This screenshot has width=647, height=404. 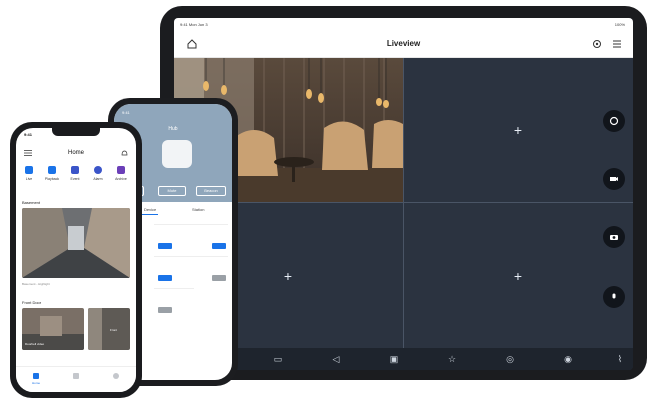 What do you see at coordinates (52, 179) in the screenshot?
I see `nav-label: Playback` at bounding box center [52, 179].